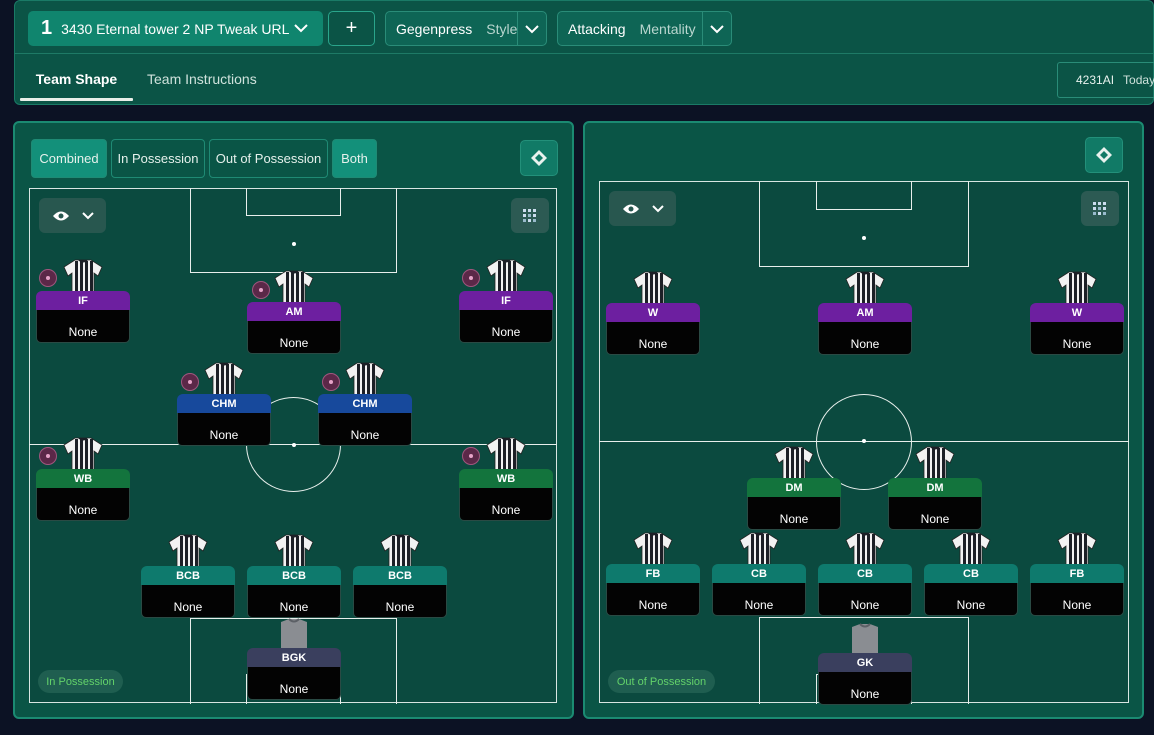 The image size is (1154, 735). I want to click on mentality-dropdown: Attacking Mentality, so click(644, 28).